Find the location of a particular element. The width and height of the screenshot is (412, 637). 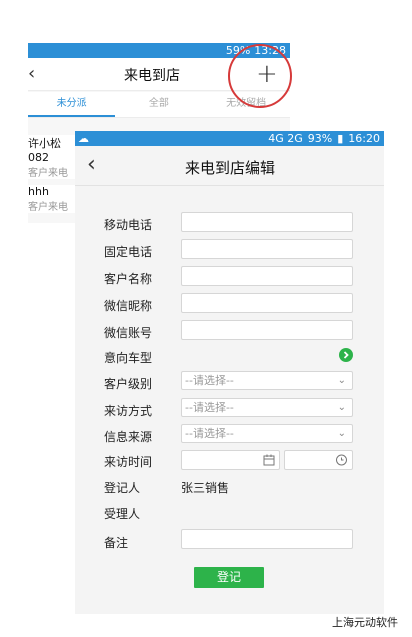

landline-input is located at coordinates (267, 249).